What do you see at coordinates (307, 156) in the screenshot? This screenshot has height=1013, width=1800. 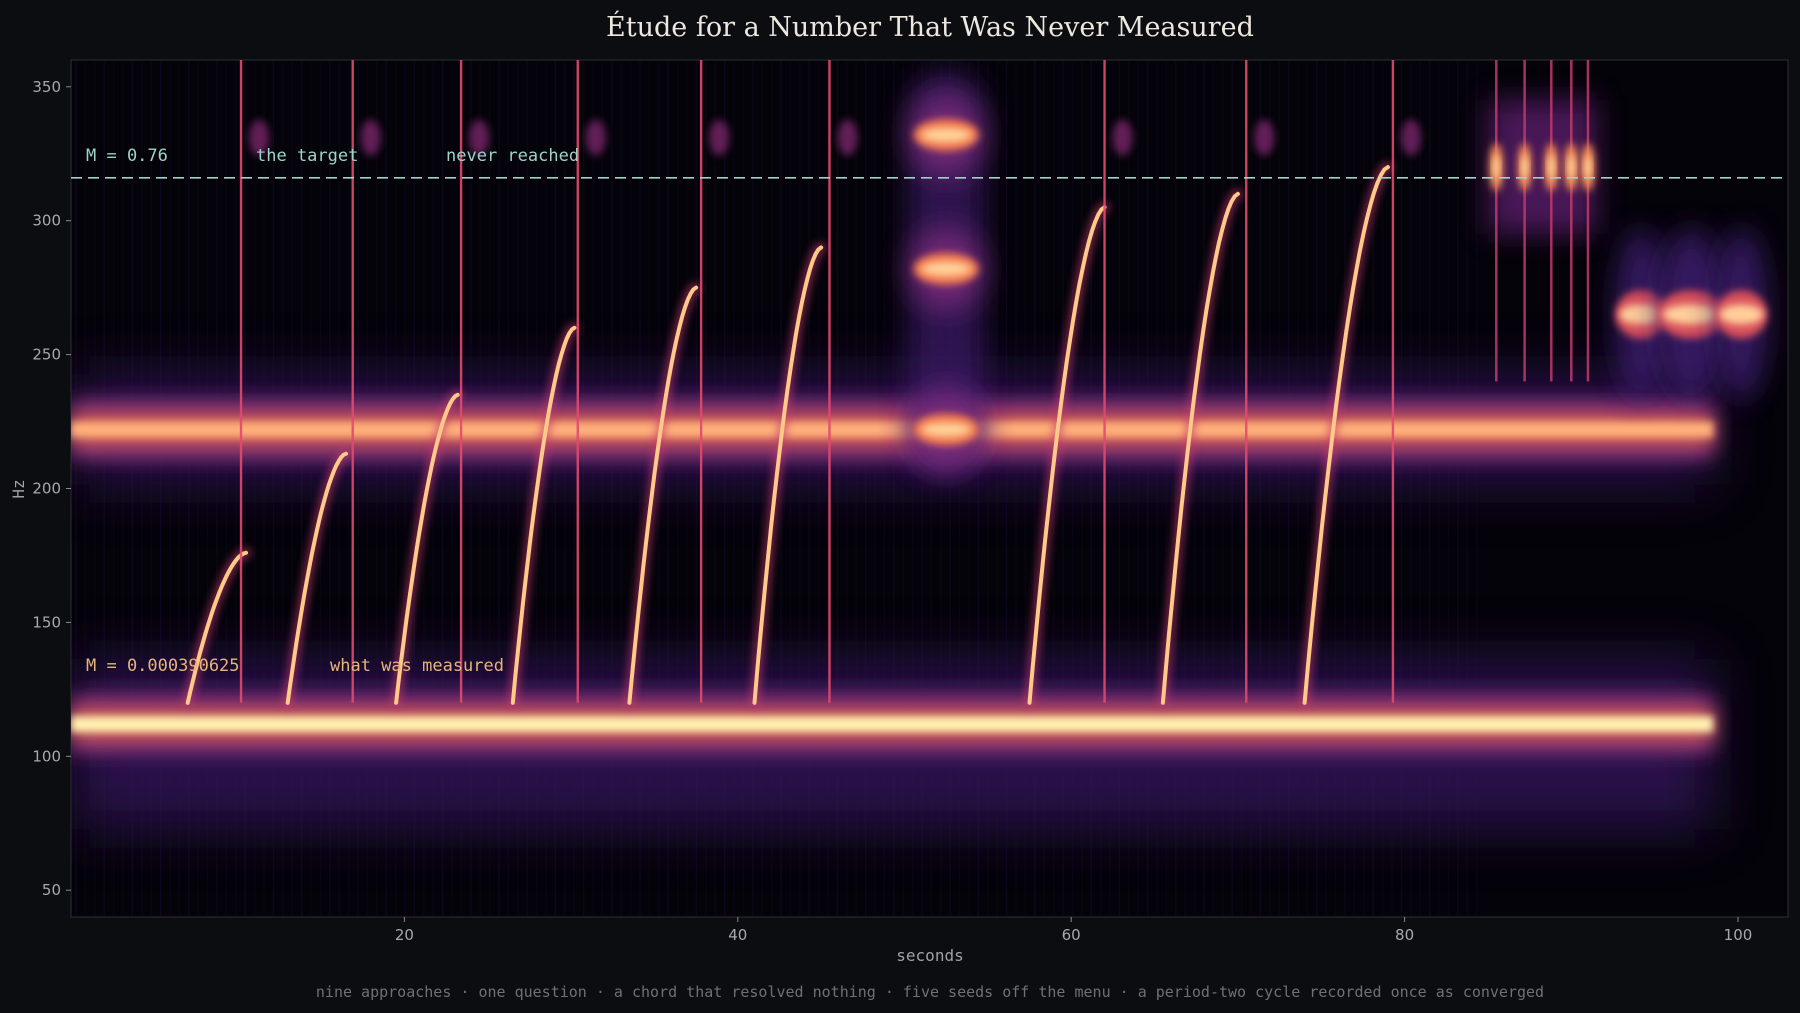 I see `target-text-label: the target` at bounding box center [307, 156].